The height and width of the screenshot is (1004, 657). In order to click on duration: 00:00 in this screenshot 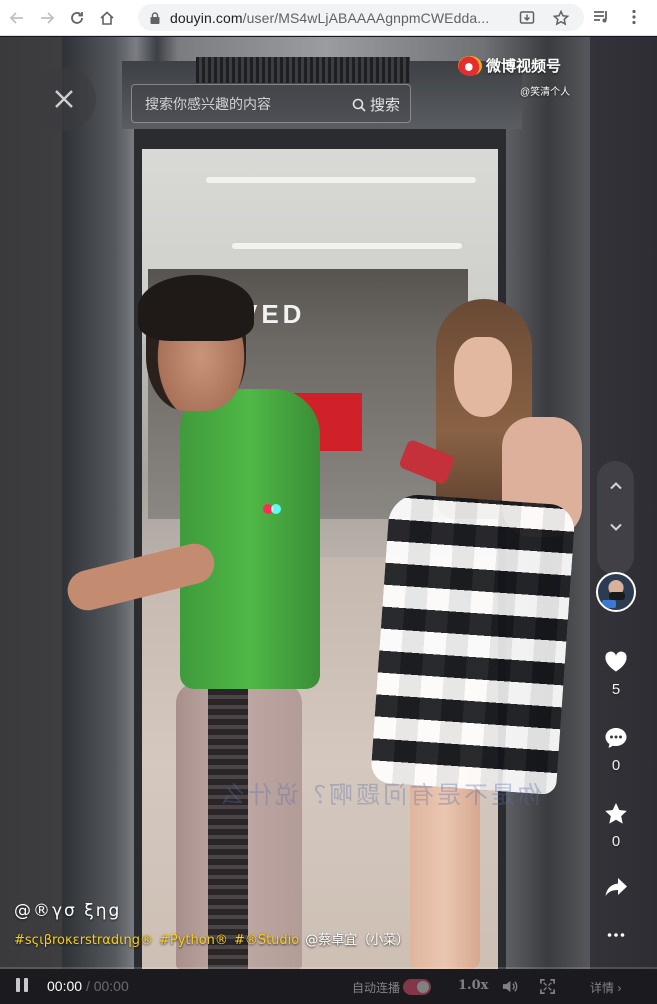, I will do `click(111, 986)`.